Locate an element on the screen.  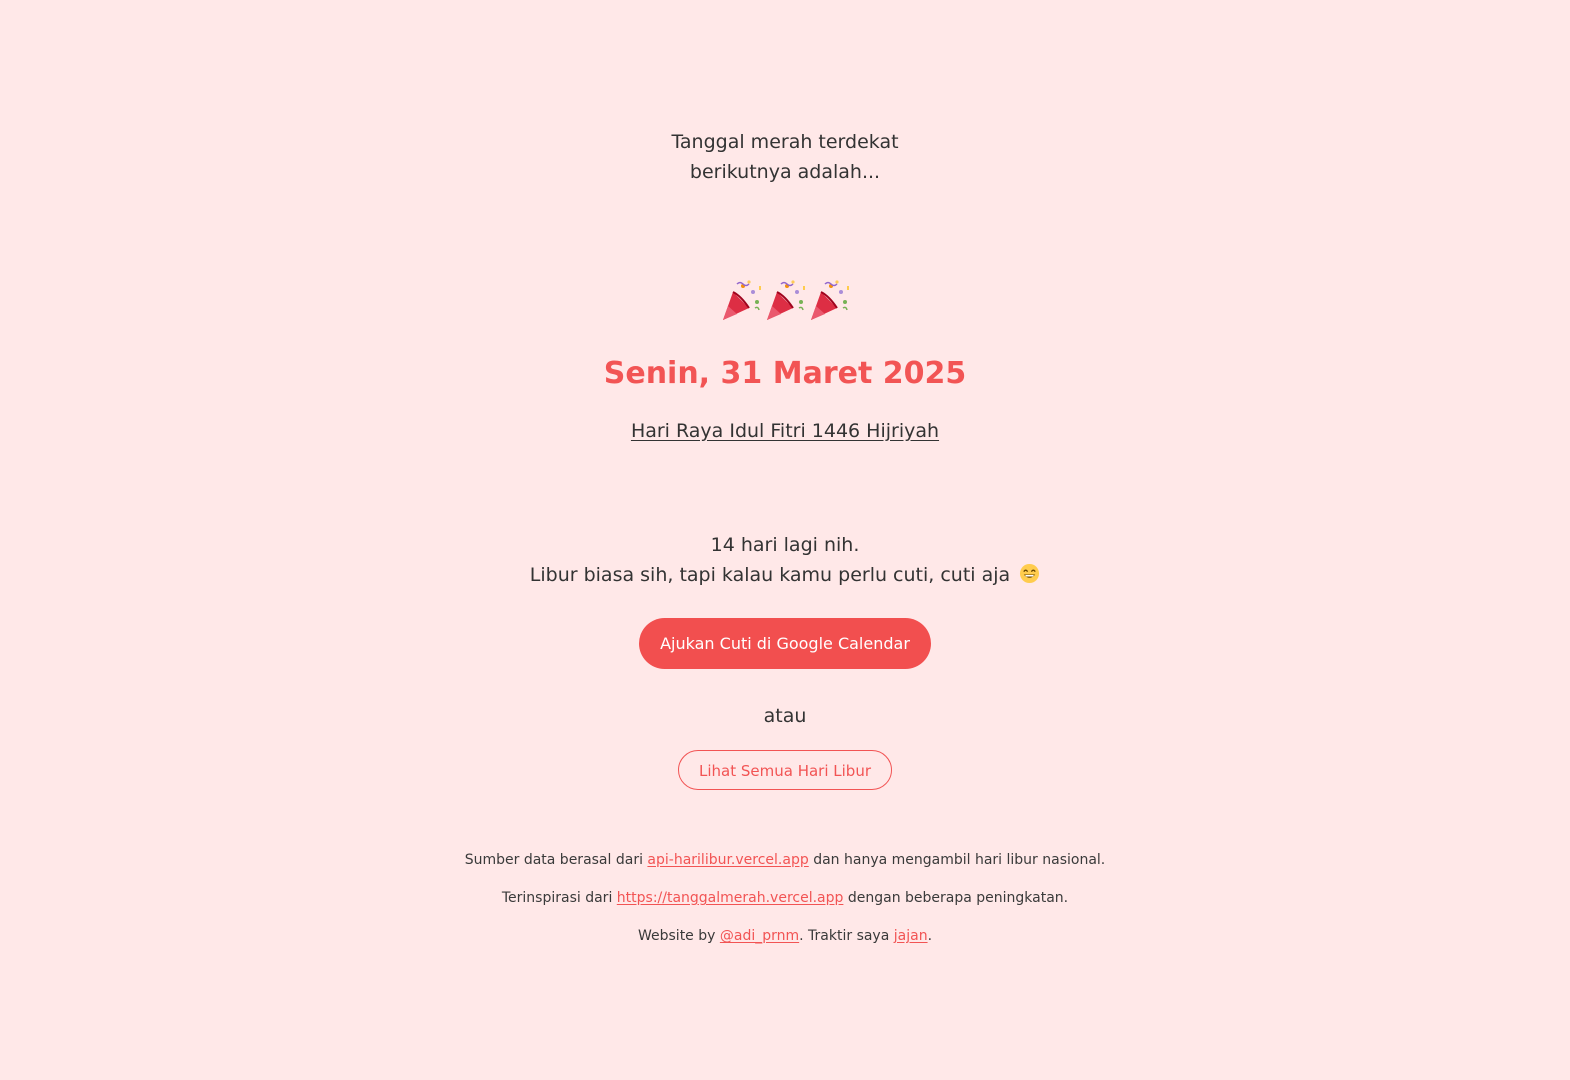
secondary-action: Lihat Semua Hari Libur is located at coordinates (785, 770).